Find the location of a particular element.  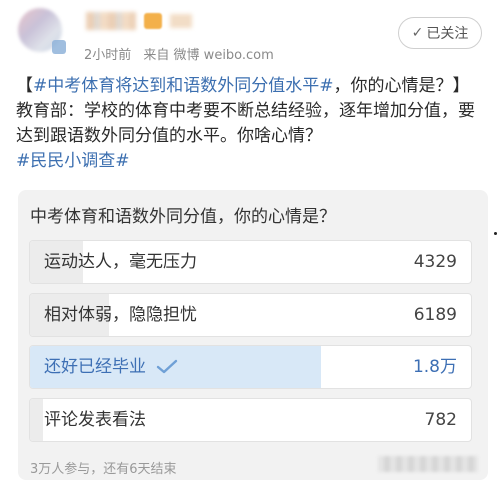

poll-option-votes: 1.8万 is located at coordinates (434, 367).